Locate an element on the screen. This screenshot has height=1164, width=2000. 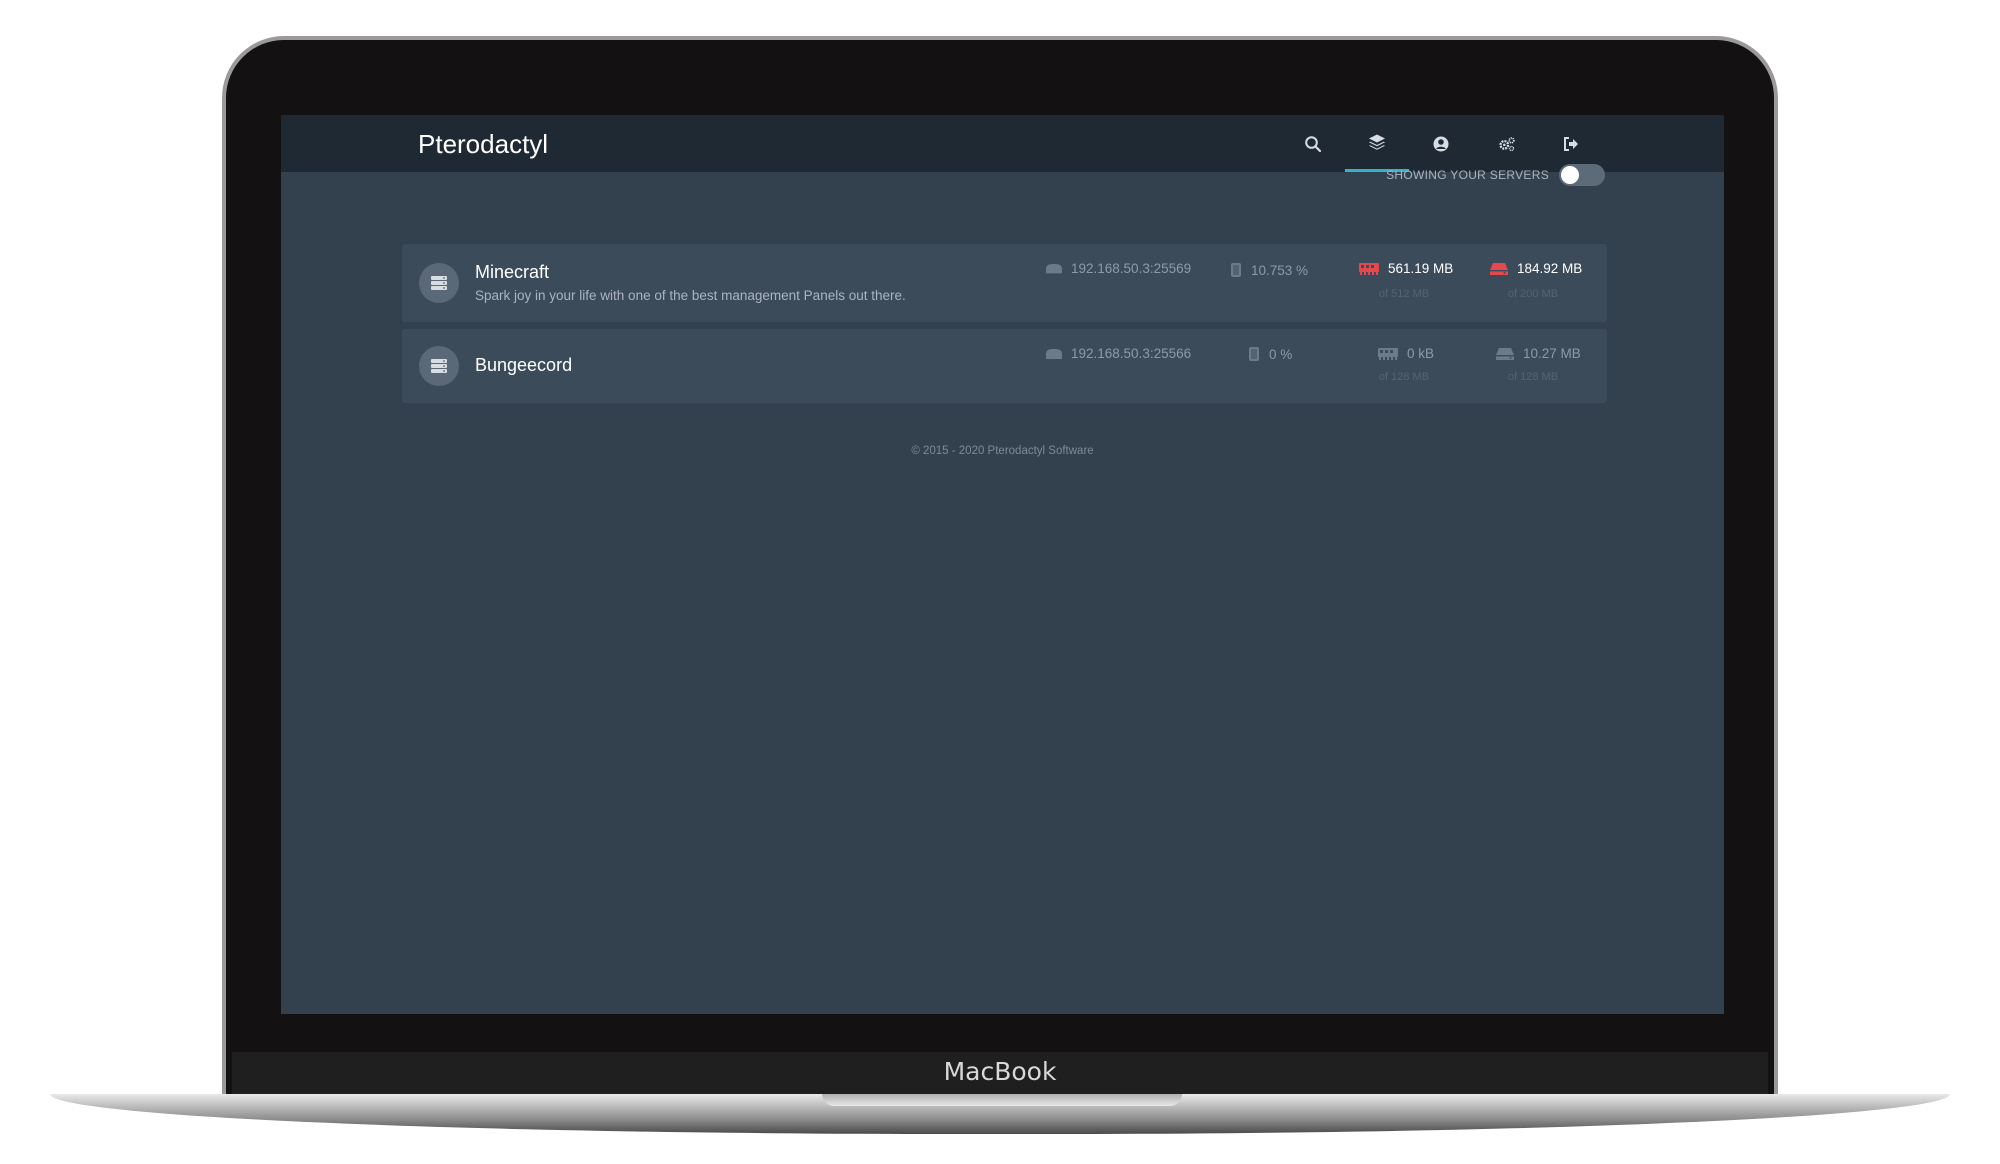
toggle-knob is located at coordinates (1570, 175).